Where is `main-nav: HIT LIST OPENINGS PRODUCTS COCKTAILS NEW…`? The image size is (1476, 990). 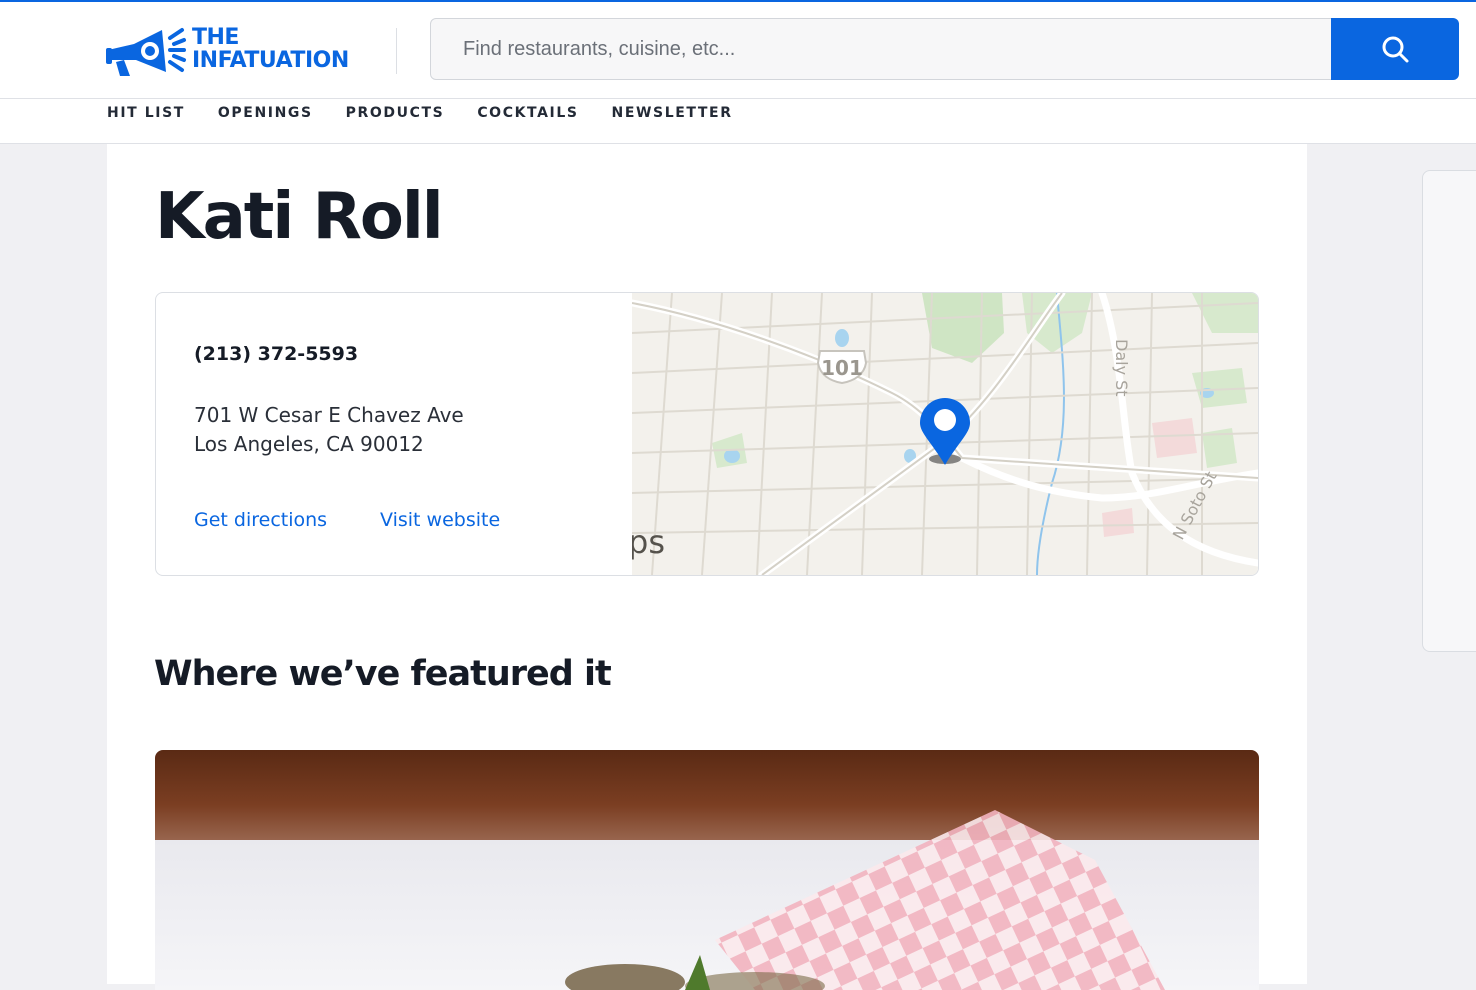 main-nav: HIT LIST OPENINGS PRODUCTS COCKTAILS NEW… is located at coordinates (738, 121).